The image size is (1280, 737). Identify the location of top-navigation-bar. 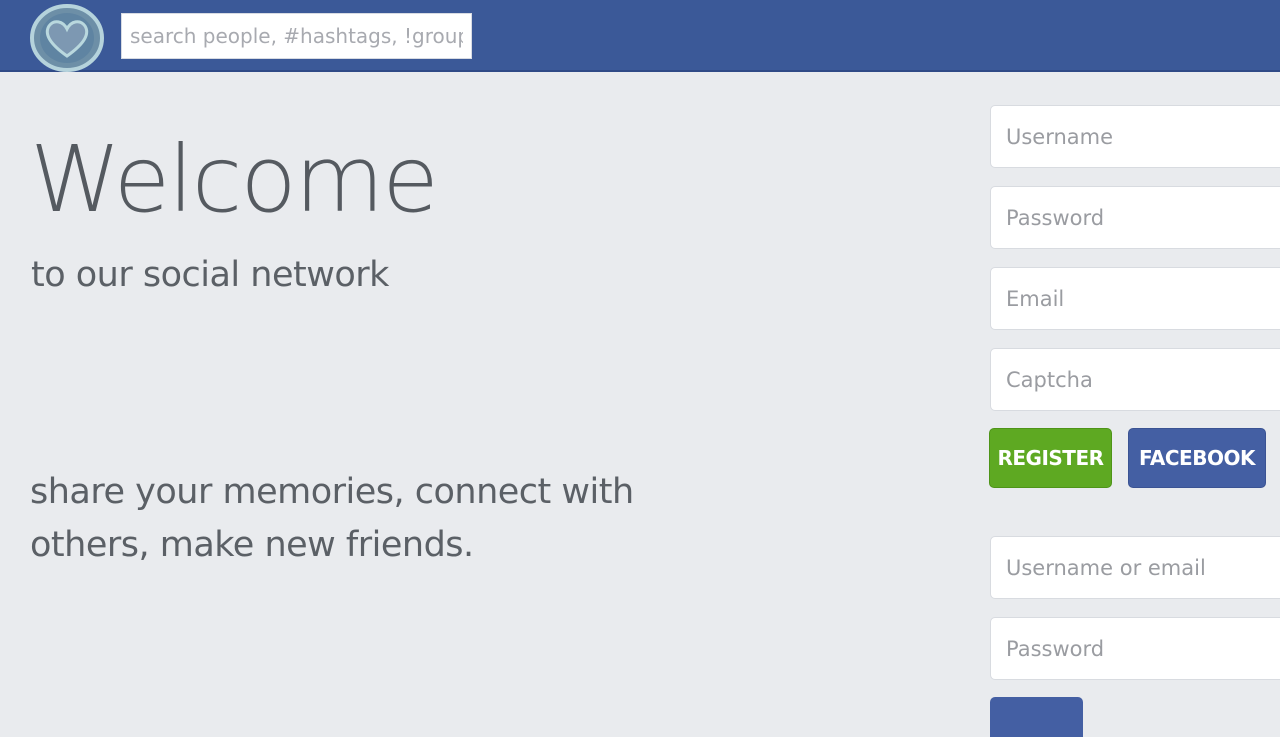
(640, 36).